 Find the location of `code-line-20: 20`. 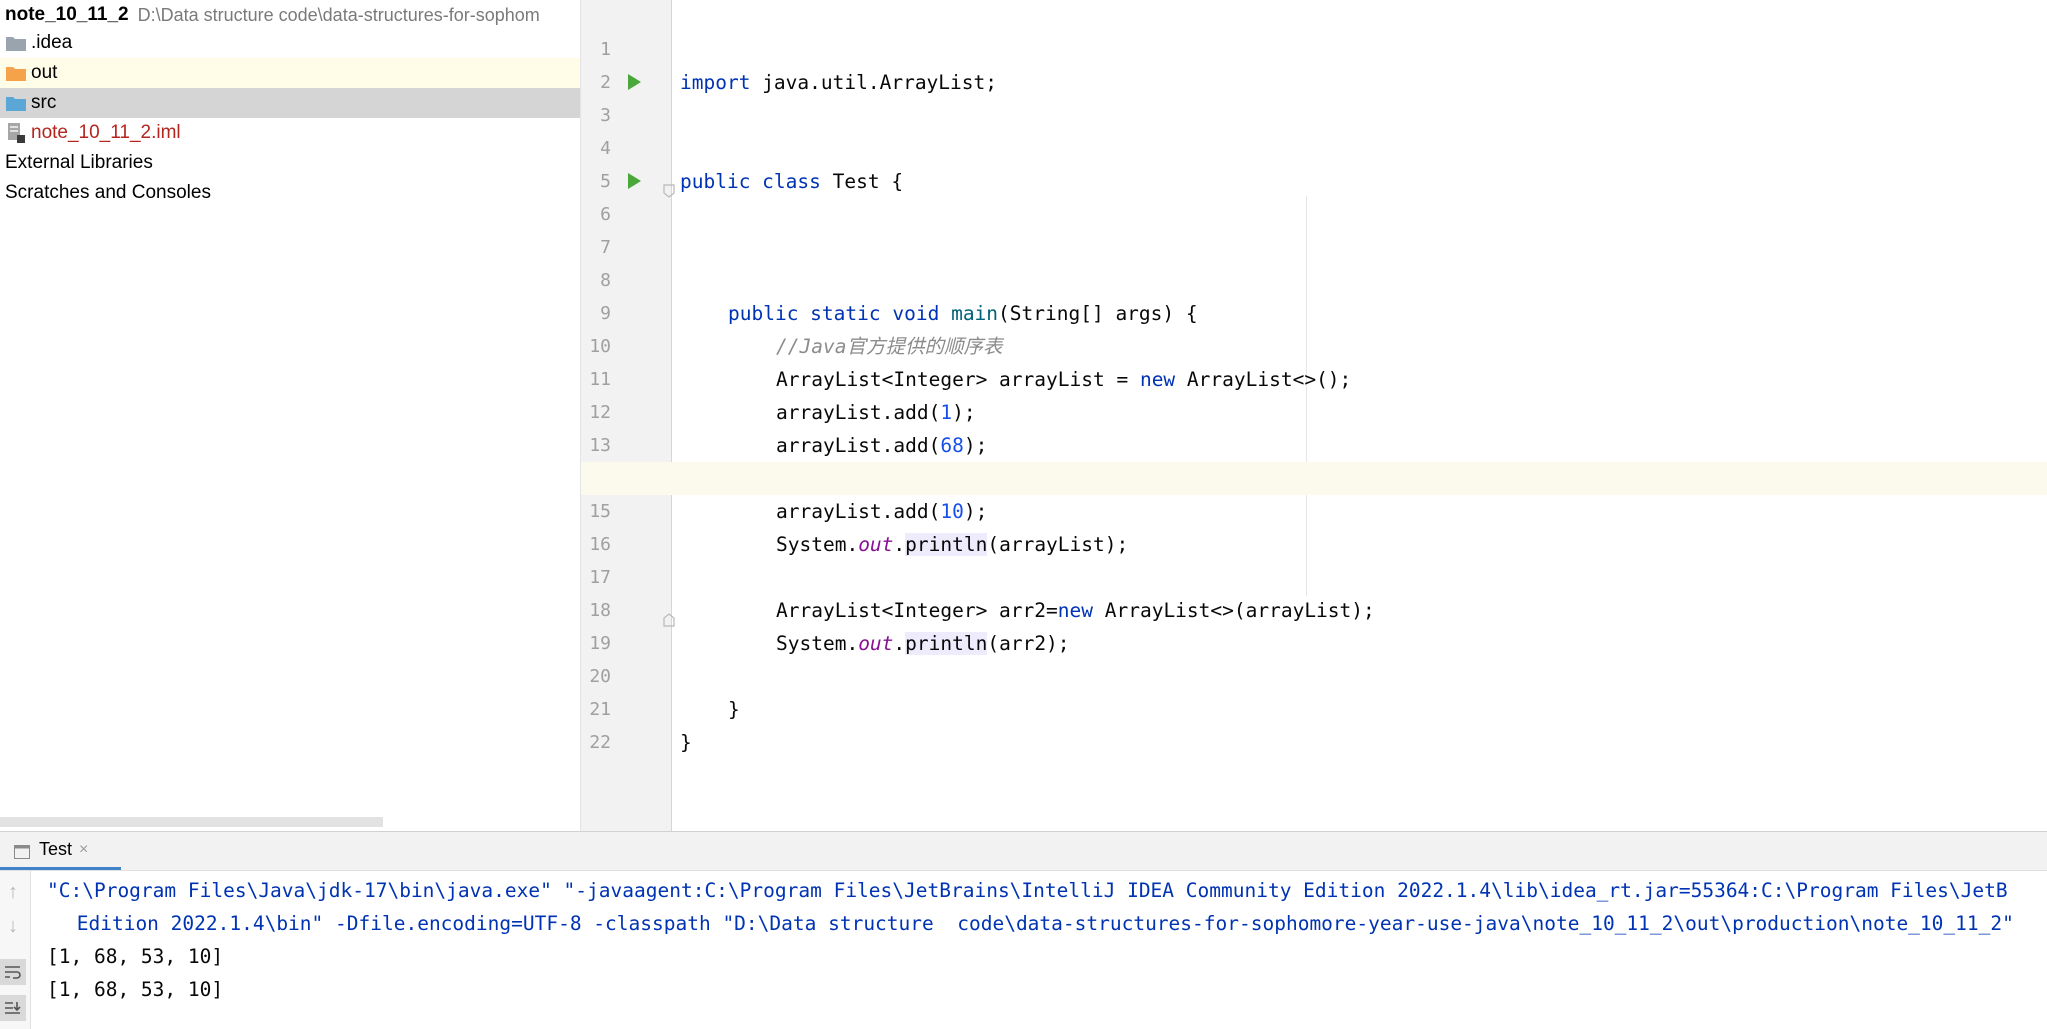

code-line-20: 20 is located at coordinates (1314, 657).